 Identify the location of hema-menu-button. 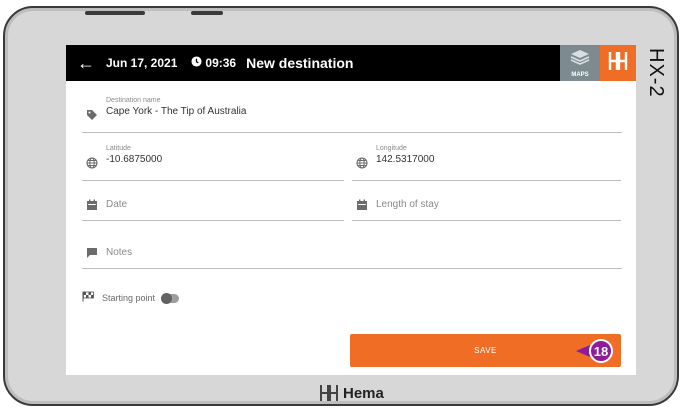
(618, 63).